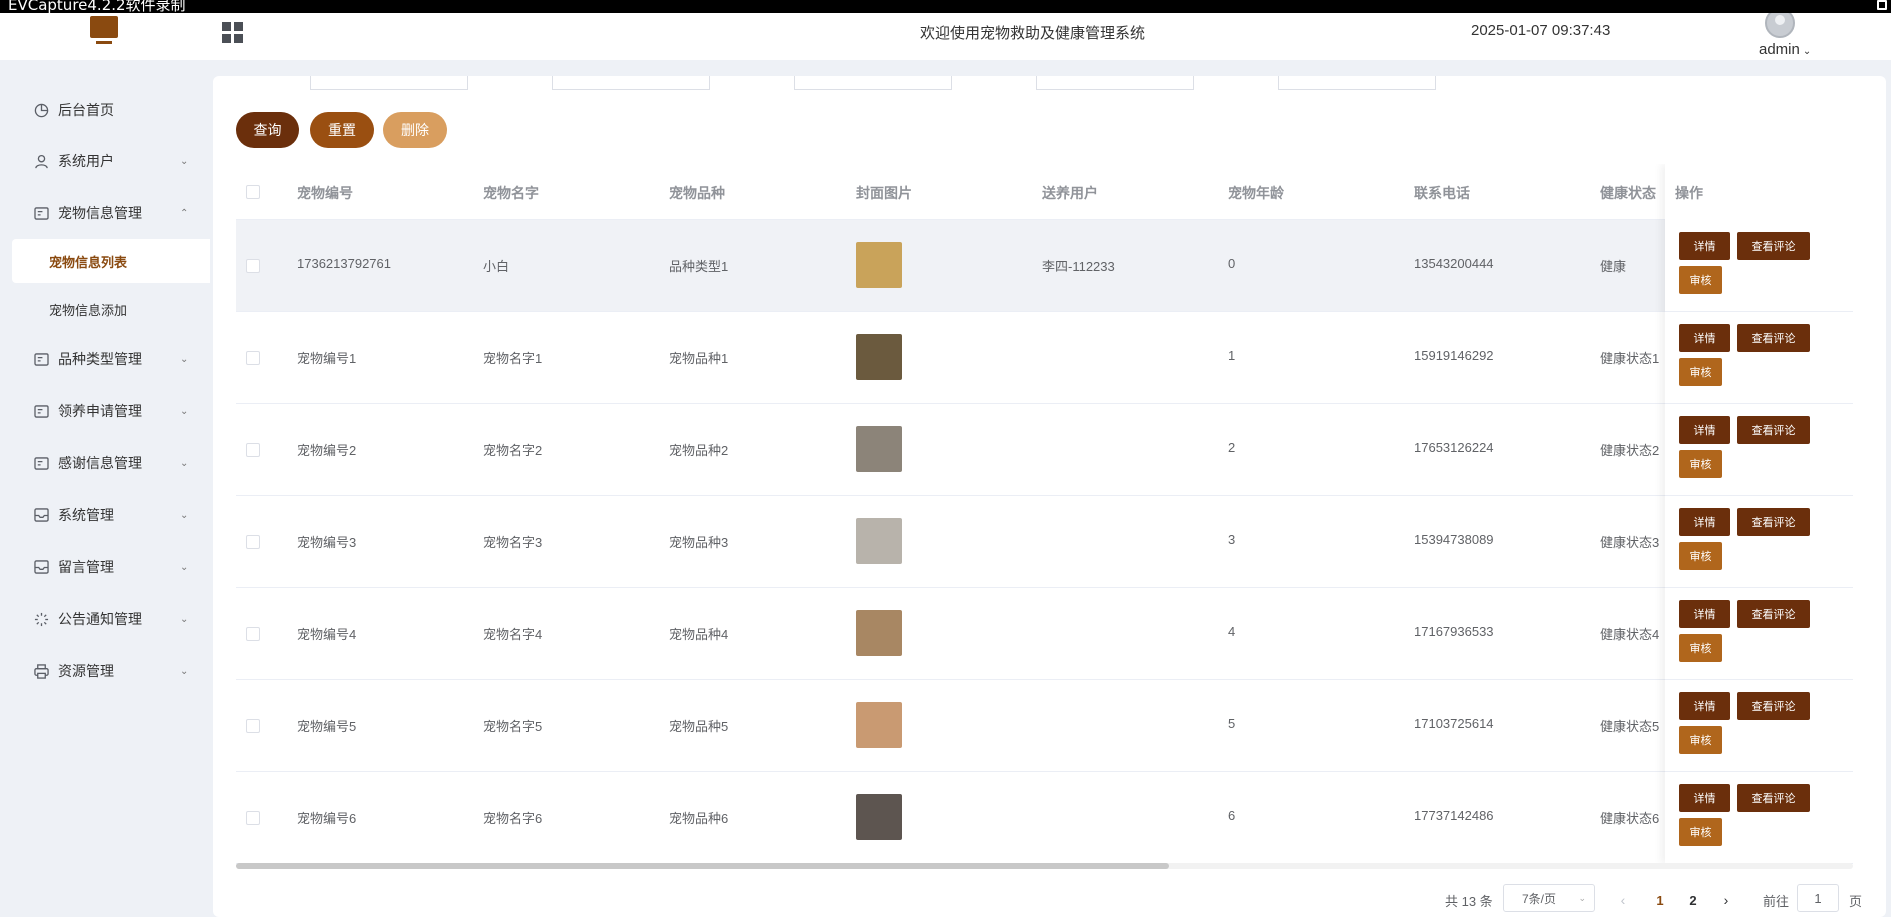  What do you see at coordinates (105, 161) in the screenshot?
I see `sidebar-item-system-users: 系统用户 ⌄` at bounding box center [105, 161].